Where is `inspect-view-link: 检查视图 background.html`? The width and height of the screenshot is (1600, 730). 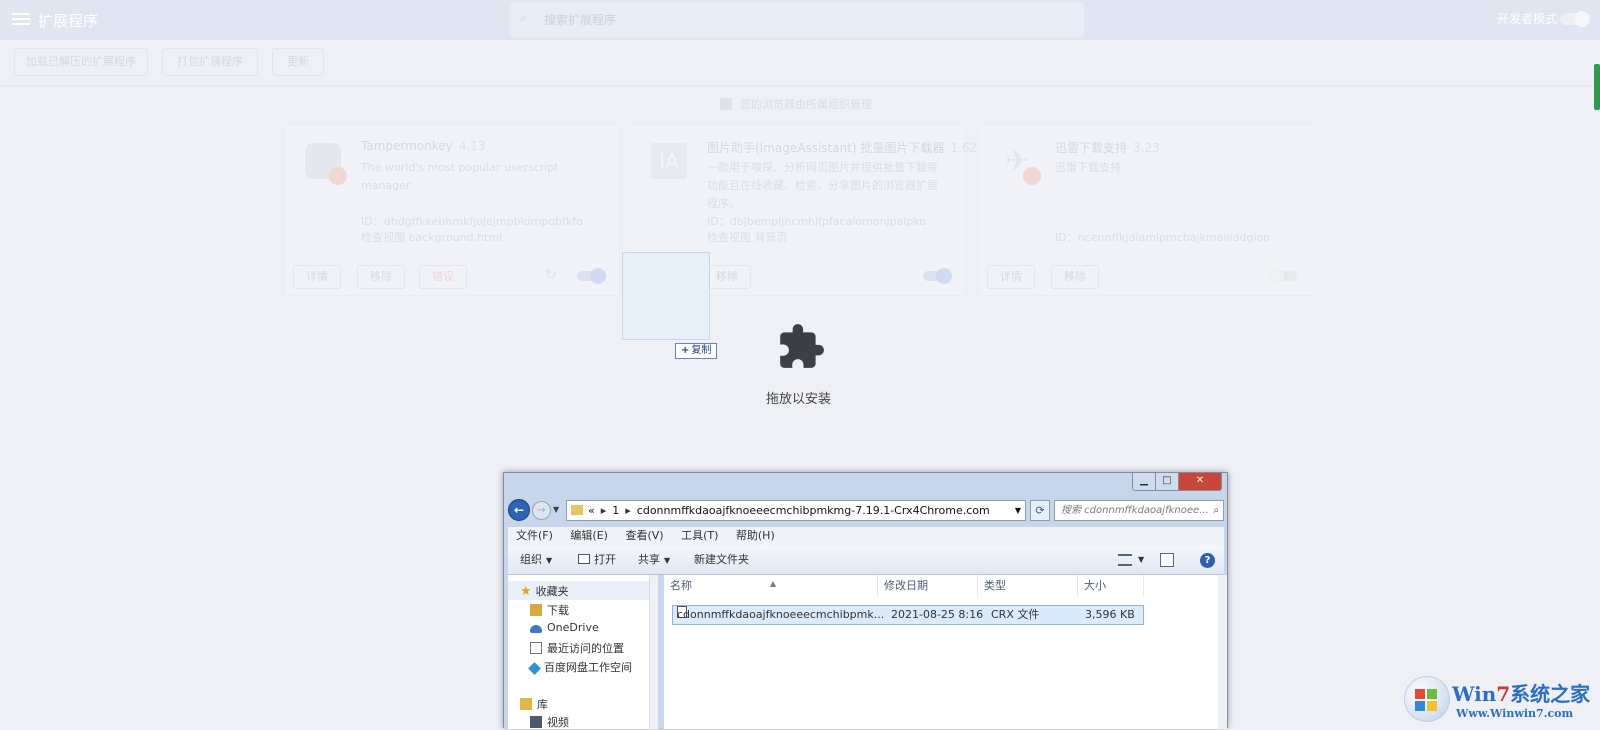
inspect-view-link: 检查视图 background.html is located at coordinates (431, 237).